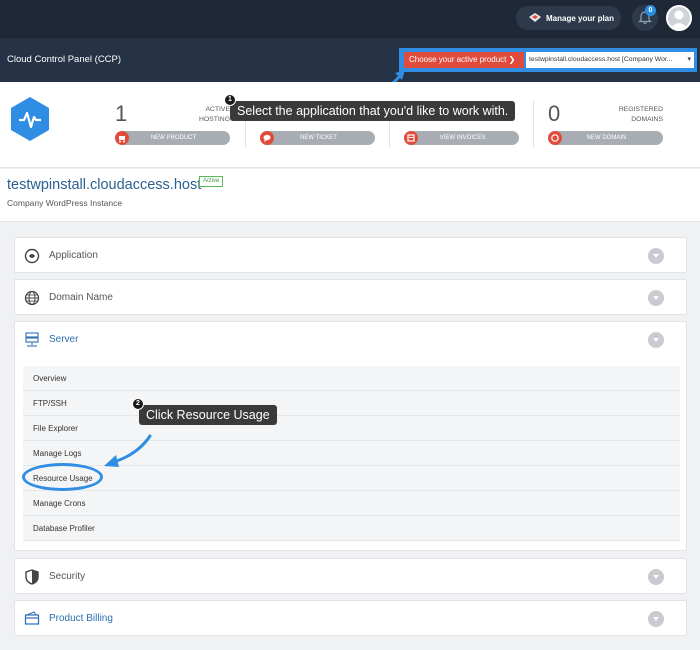 The width and height of the screenshot is (700, 650). What do you see at coordinates (230, 100) in the screenshot?
I see `step-1-badge: 1` at bounding box center [230, 100].